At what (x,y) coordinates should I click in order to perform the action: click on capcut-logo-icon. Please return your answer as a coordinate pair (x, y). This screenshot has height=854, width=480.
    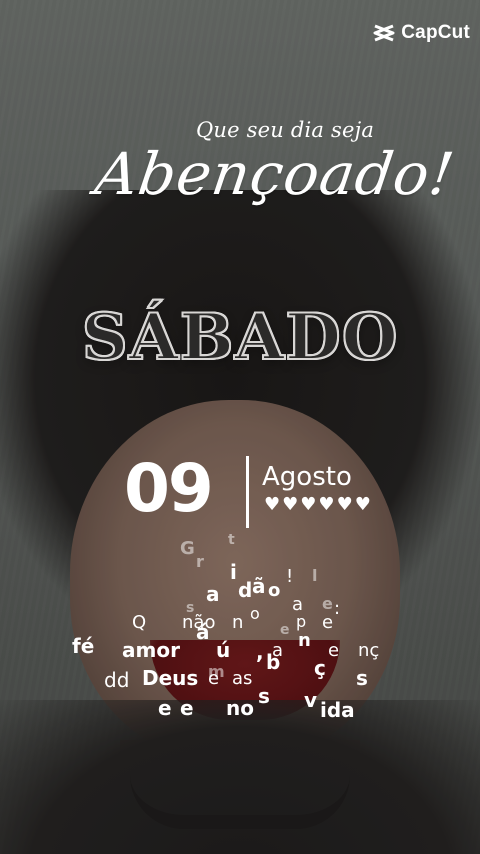
    Looking at the image, I should click on (384, 33).